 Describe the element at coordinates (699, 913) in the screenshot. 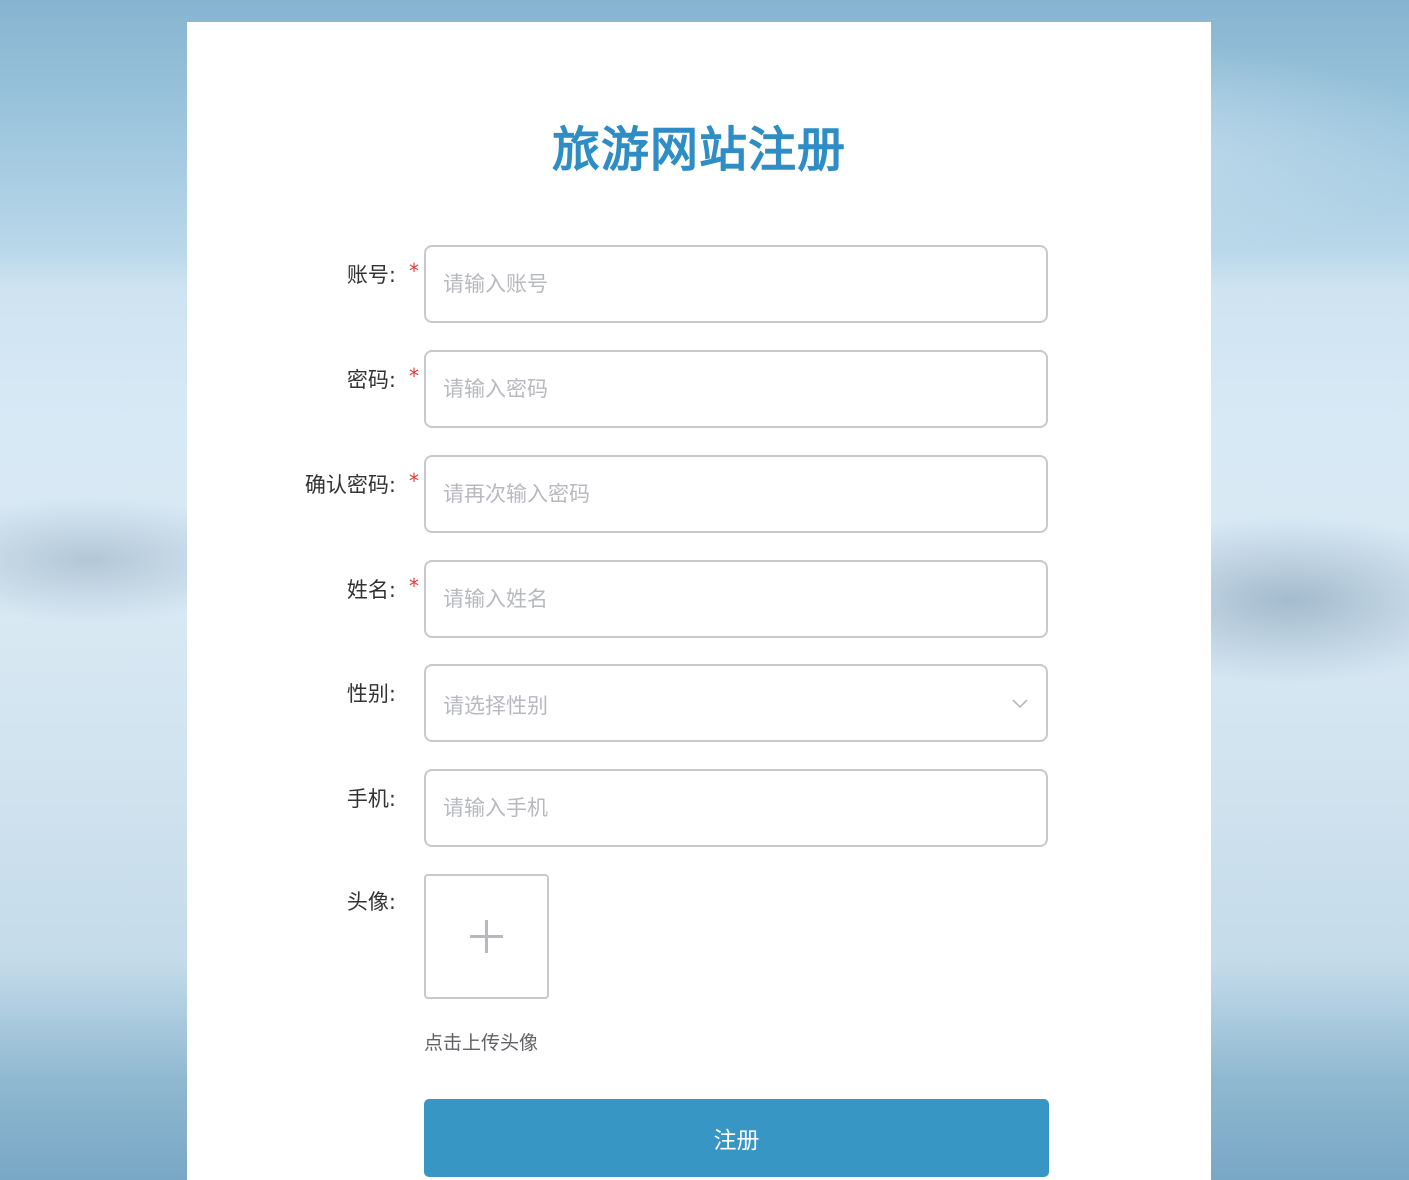

I see `form-row-avatar: 头像:` at that location.